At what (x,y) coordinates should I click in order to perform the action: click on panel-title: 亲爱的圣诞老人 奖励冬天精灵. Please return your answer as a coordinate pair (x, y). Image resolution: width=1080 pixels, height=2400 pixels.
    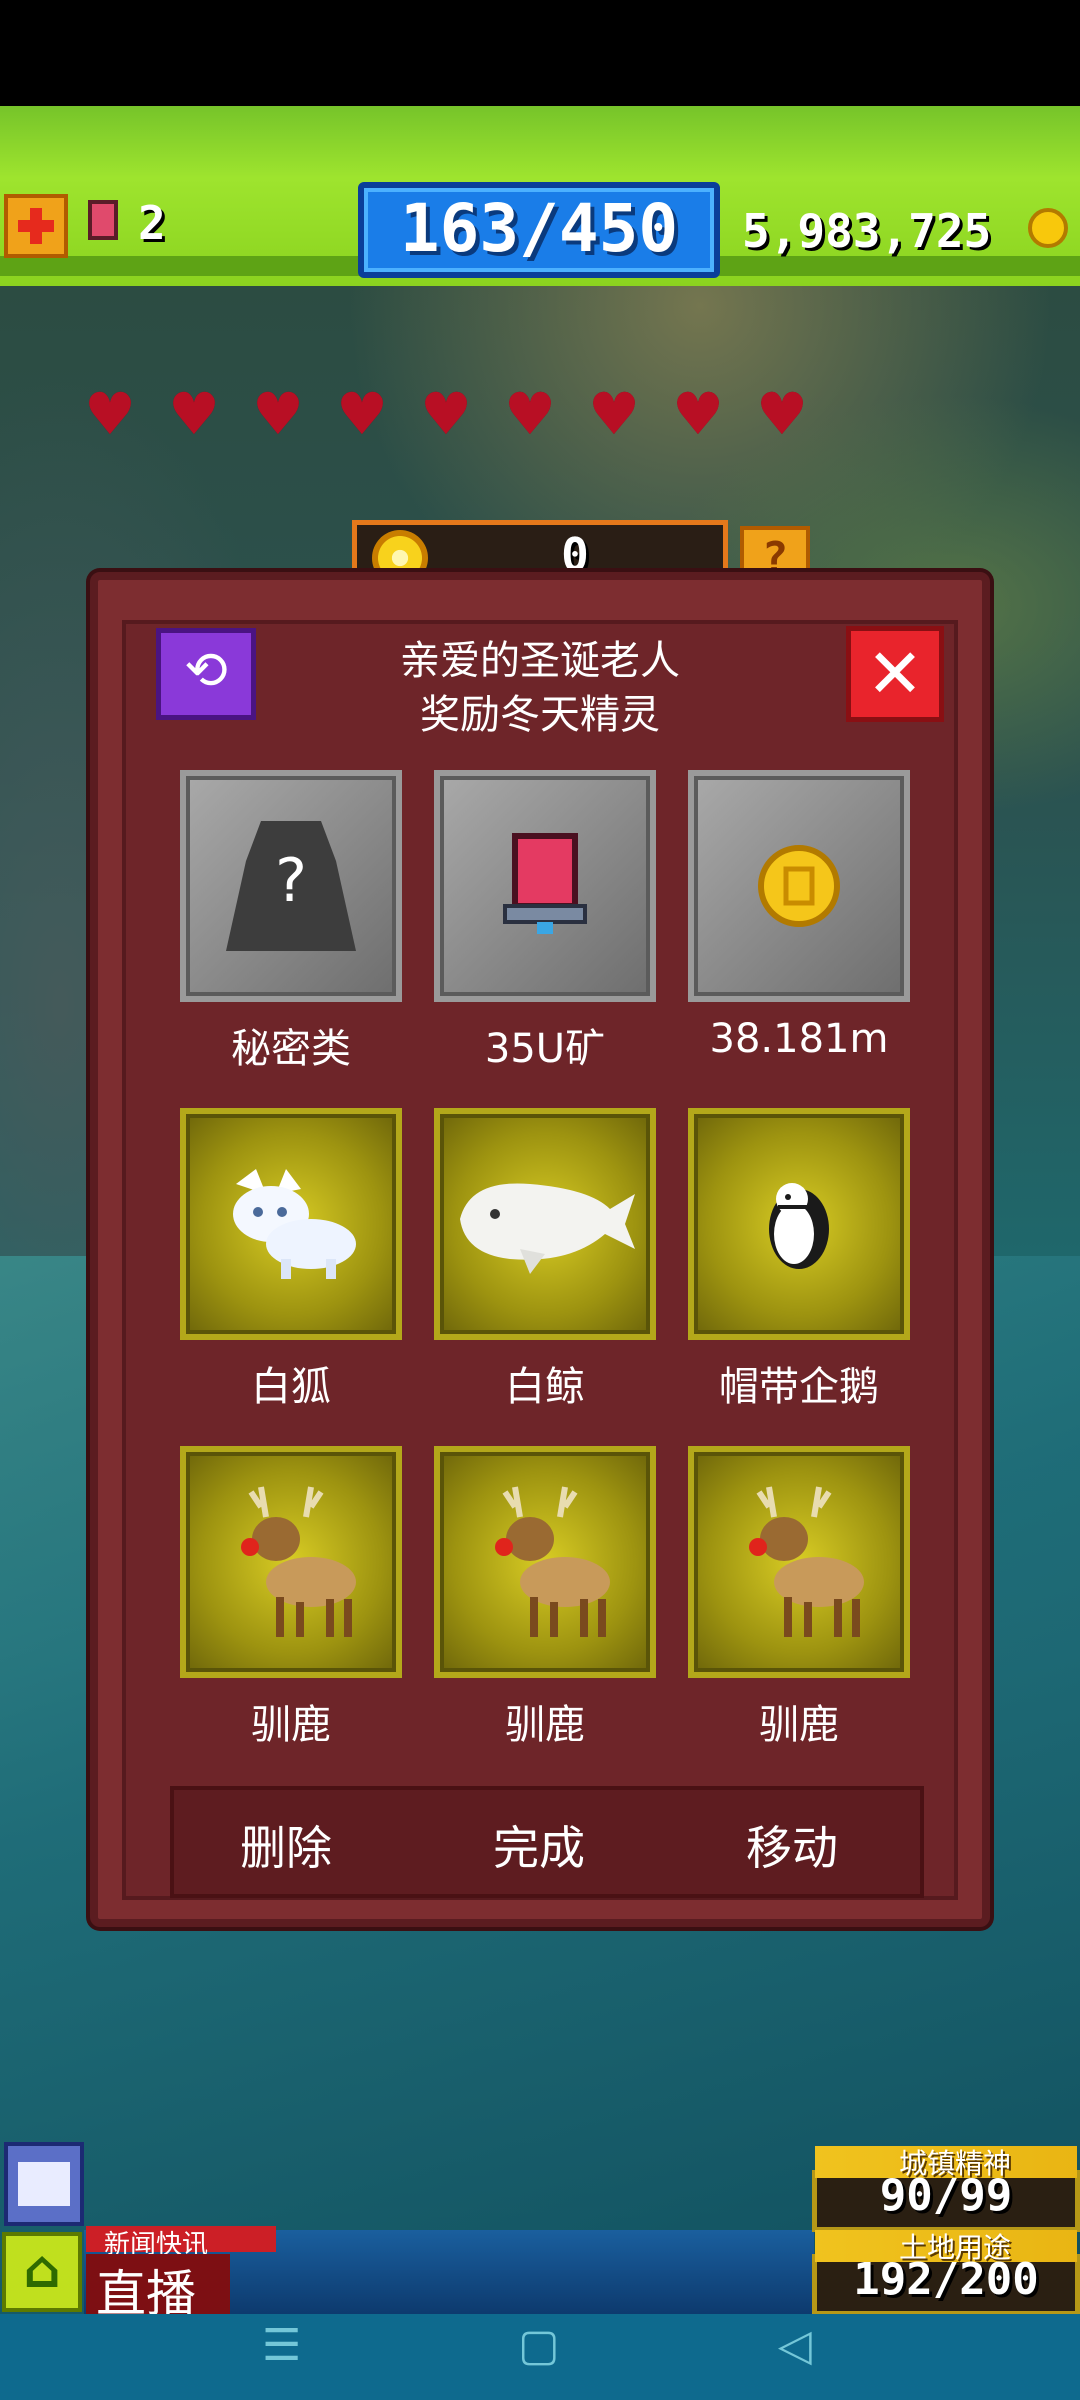
    Looking at the image, I should click on (540, 688).